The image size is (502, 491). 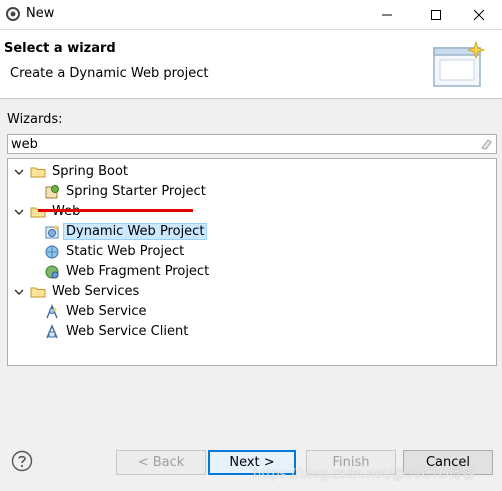 I want to click on annotation-underline, so click(x=115, y=210).